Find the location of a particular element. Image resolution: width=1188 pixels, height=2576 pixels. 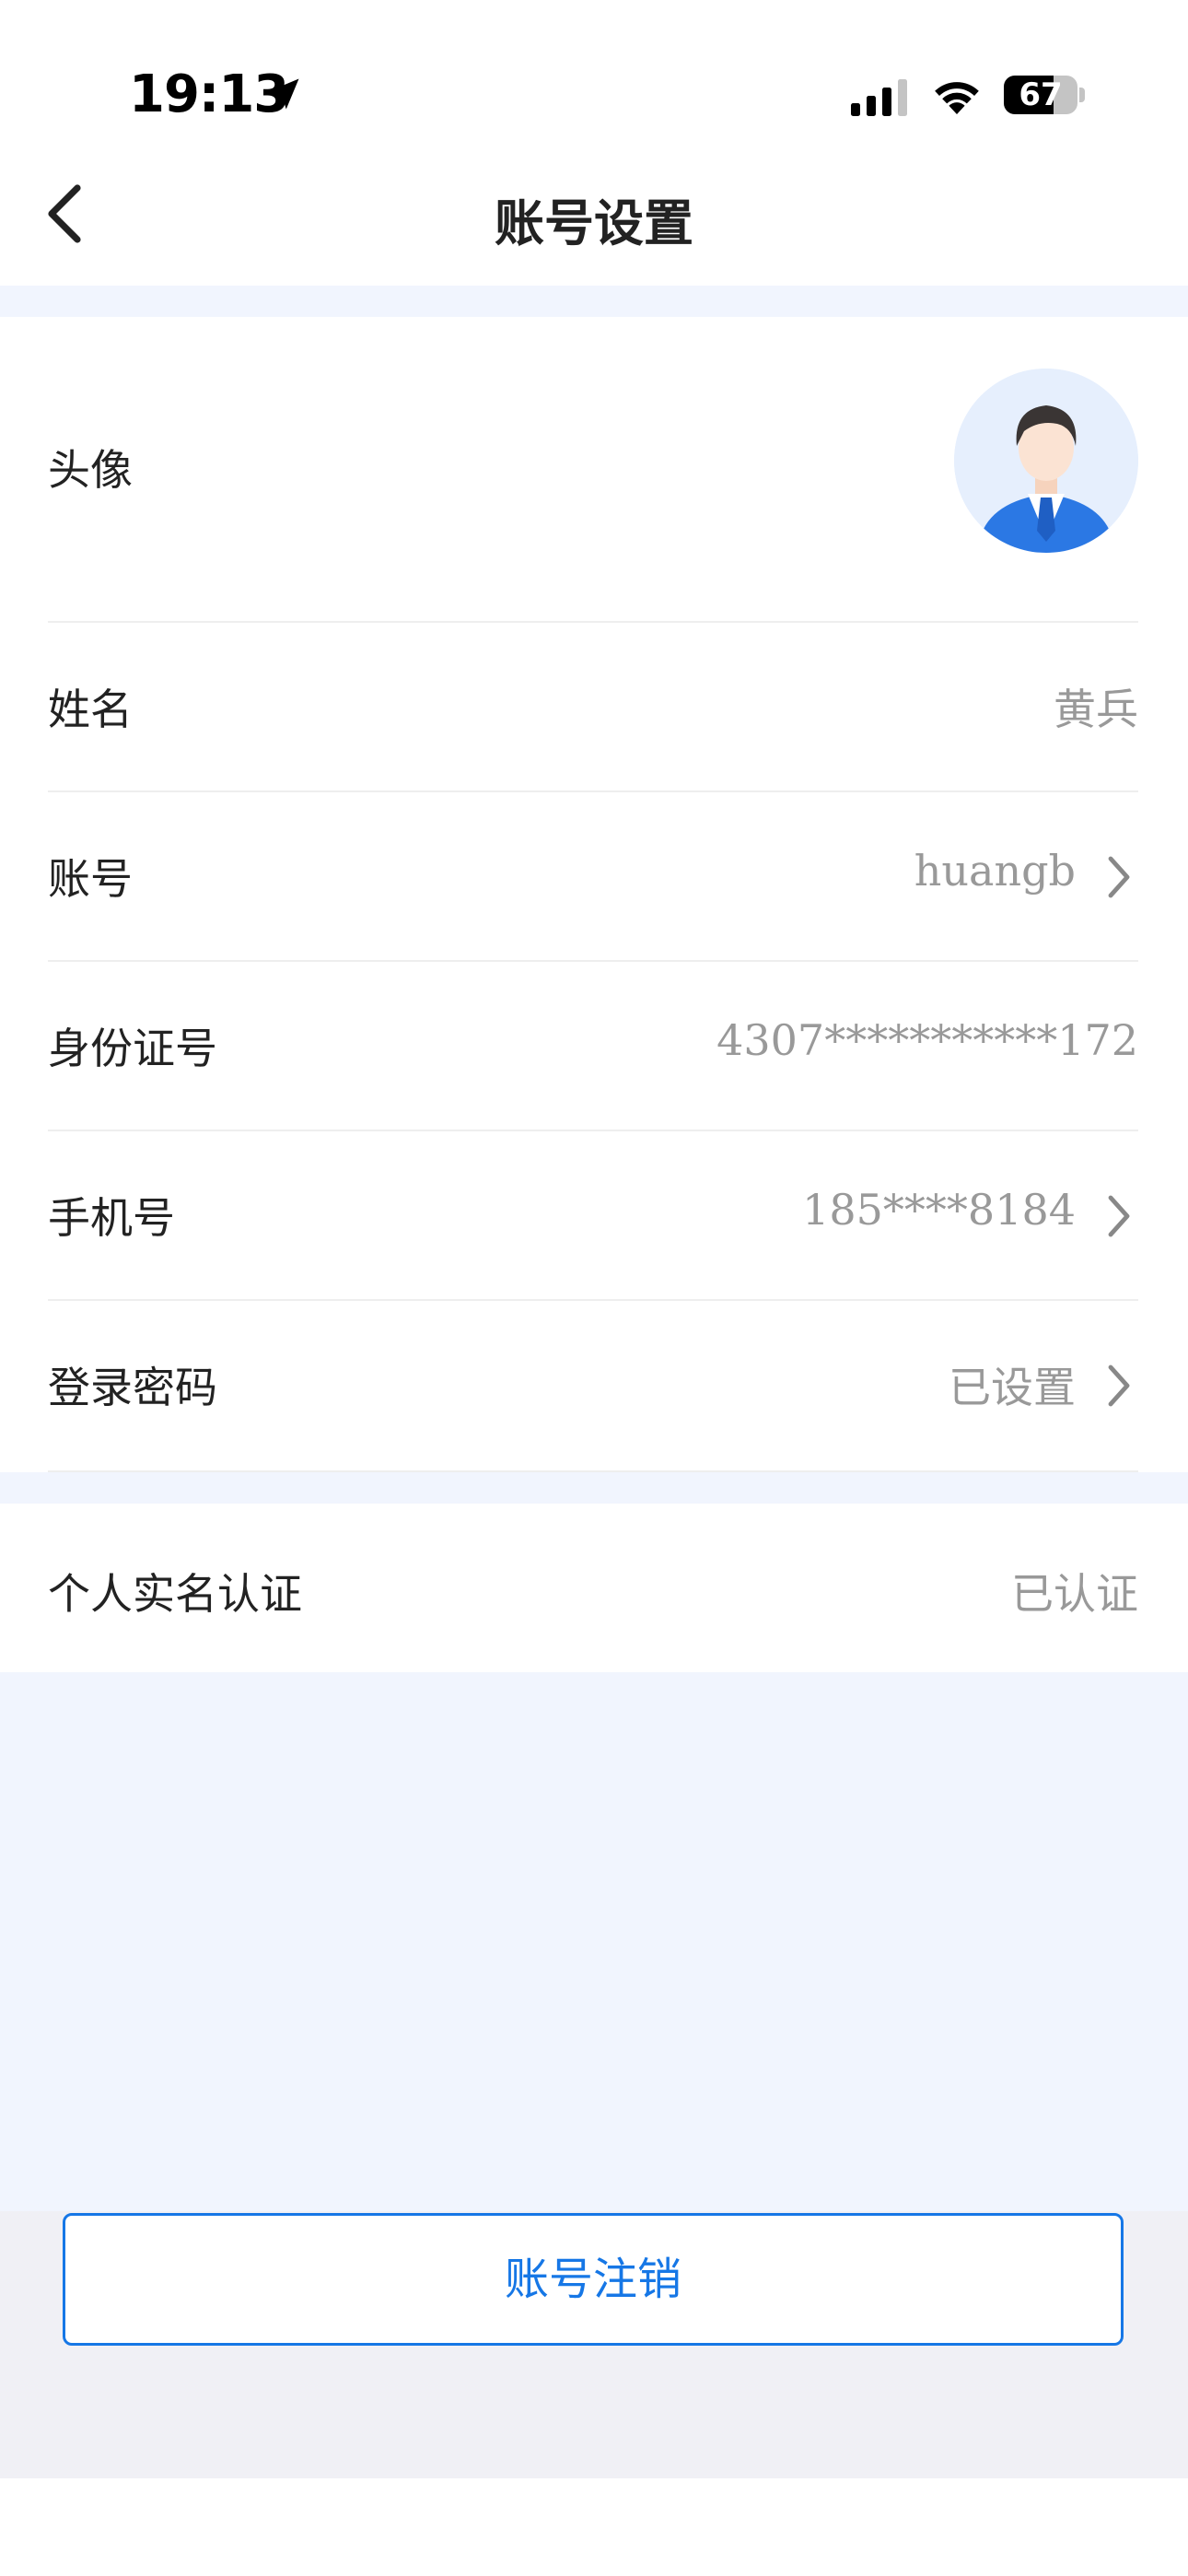

location-arrow-icon is located at coordinates (283, 94).